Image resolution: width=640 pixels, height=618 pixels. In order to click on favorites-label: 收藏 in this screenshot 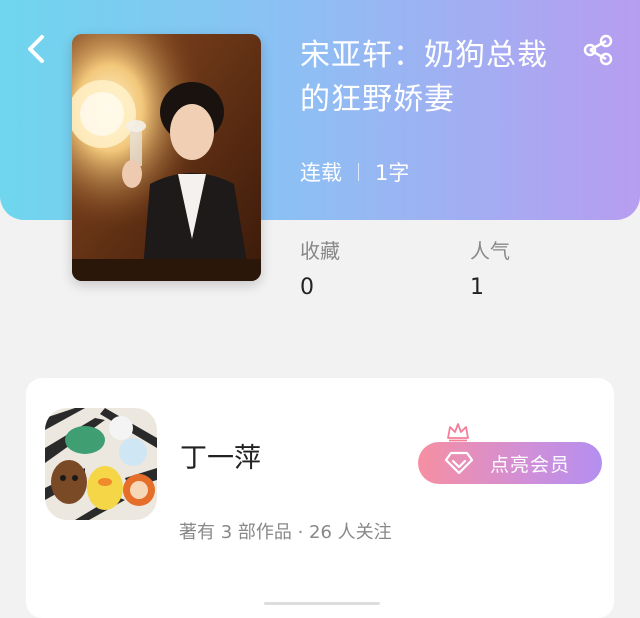, I will do `click(320, 251)`.